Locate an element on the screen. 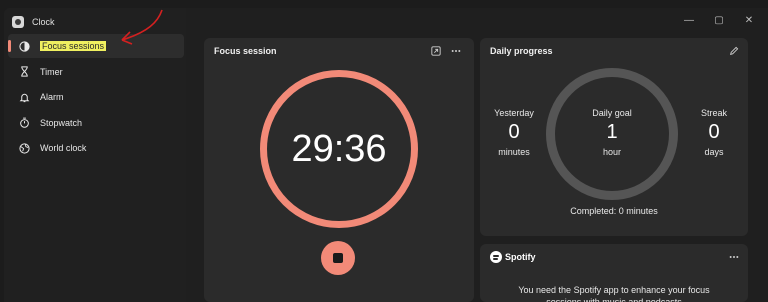 Image resolution: width=768 pixels, height=302 pixels. yesterday-label: Yesterday is located at coordinates (514, 113).